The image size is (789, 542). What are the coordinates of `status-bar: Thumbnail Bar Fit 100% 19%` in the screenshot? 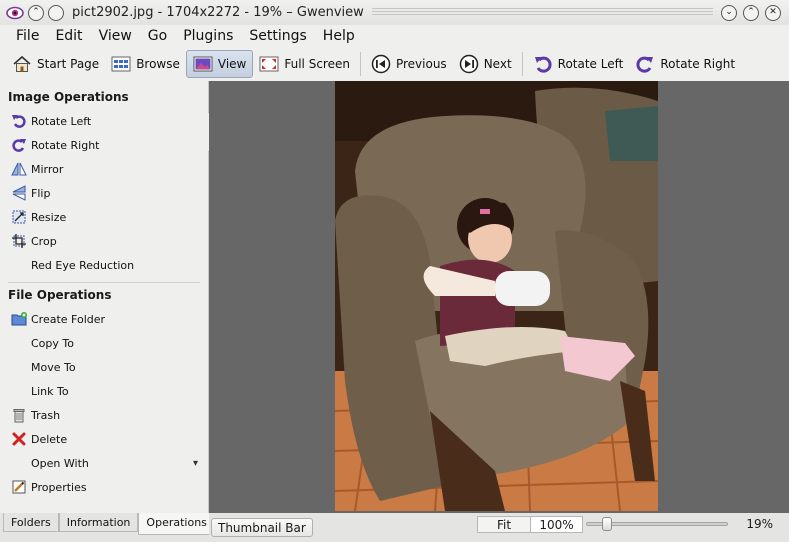 It's located at (499, 527).